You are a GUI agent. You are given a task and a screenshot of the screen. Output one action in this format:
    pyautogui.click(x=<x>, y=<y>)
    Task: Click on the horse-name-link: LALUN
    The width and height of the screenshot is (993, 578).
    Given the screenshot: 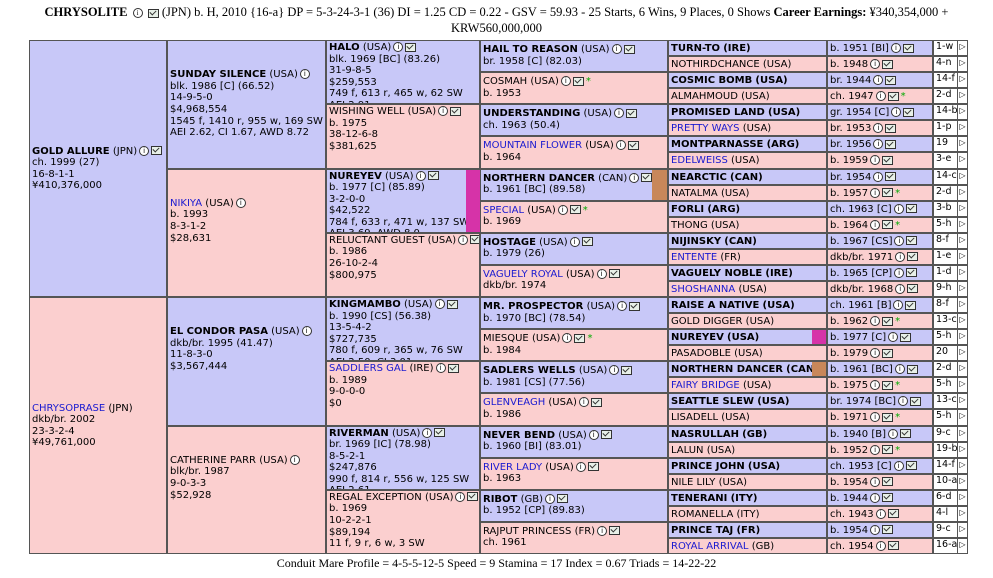 What is the action you would take?
    pyautogui.click(x=687, y=450)
    